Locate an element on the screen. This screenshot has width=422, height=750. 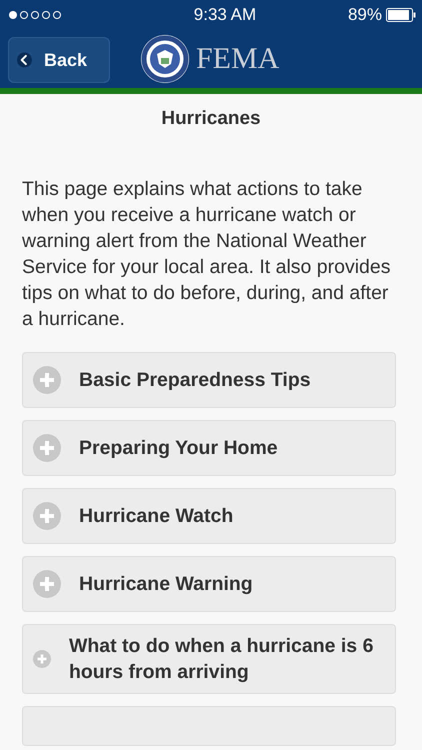
accordion-item: What to do when a hurricane is 6 hours from arriving is located at coordinates (209, 659).